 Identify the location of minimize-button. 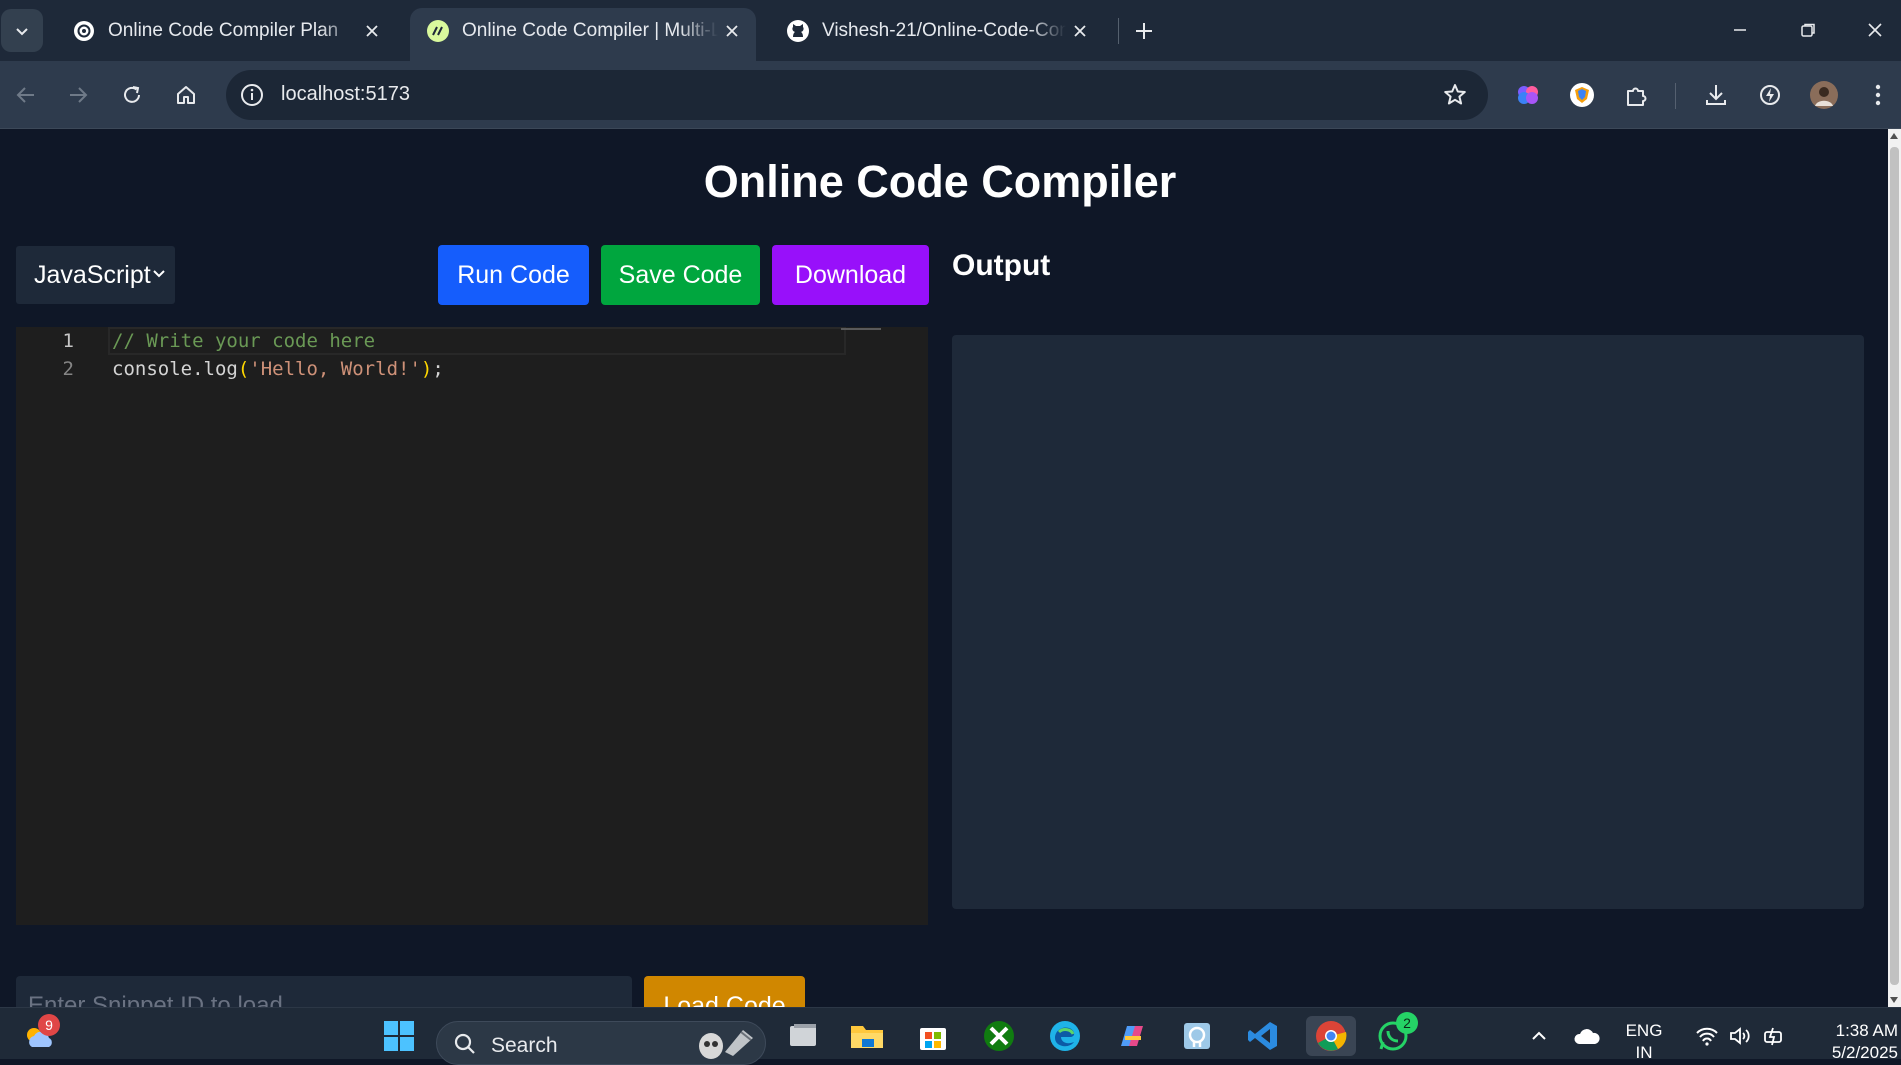
(1740, 30).